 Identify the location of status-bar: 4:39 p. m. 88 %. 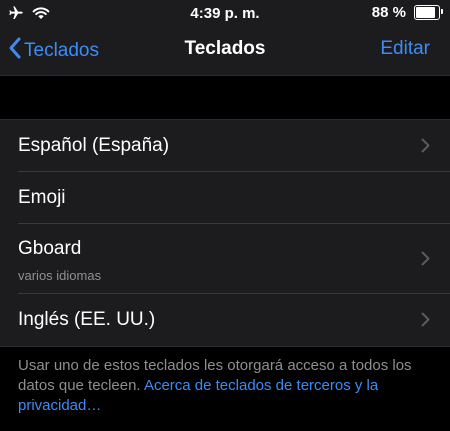
(225, 15).